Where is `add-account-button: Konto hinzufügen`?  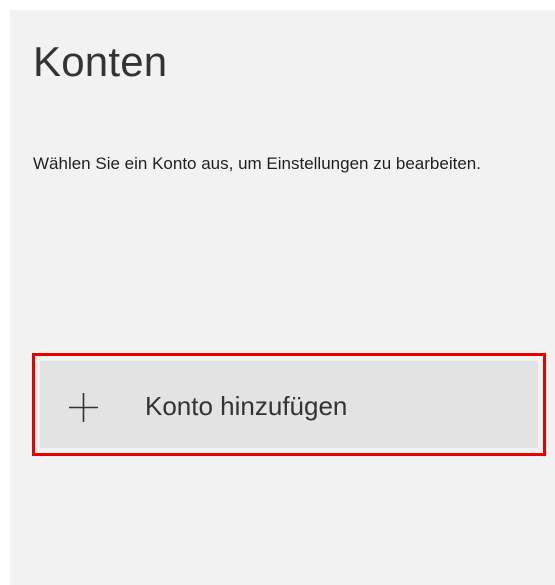
add-account-button: Konto hinzufügen is located at coordinates (289, 404).